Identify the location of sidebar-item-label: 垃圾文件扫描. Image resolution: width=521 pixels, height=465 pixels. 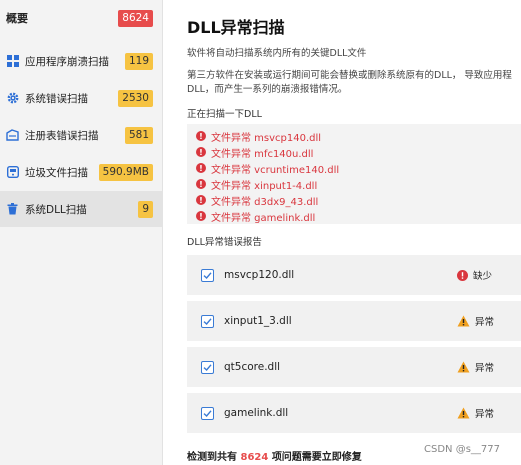
(56, 172).